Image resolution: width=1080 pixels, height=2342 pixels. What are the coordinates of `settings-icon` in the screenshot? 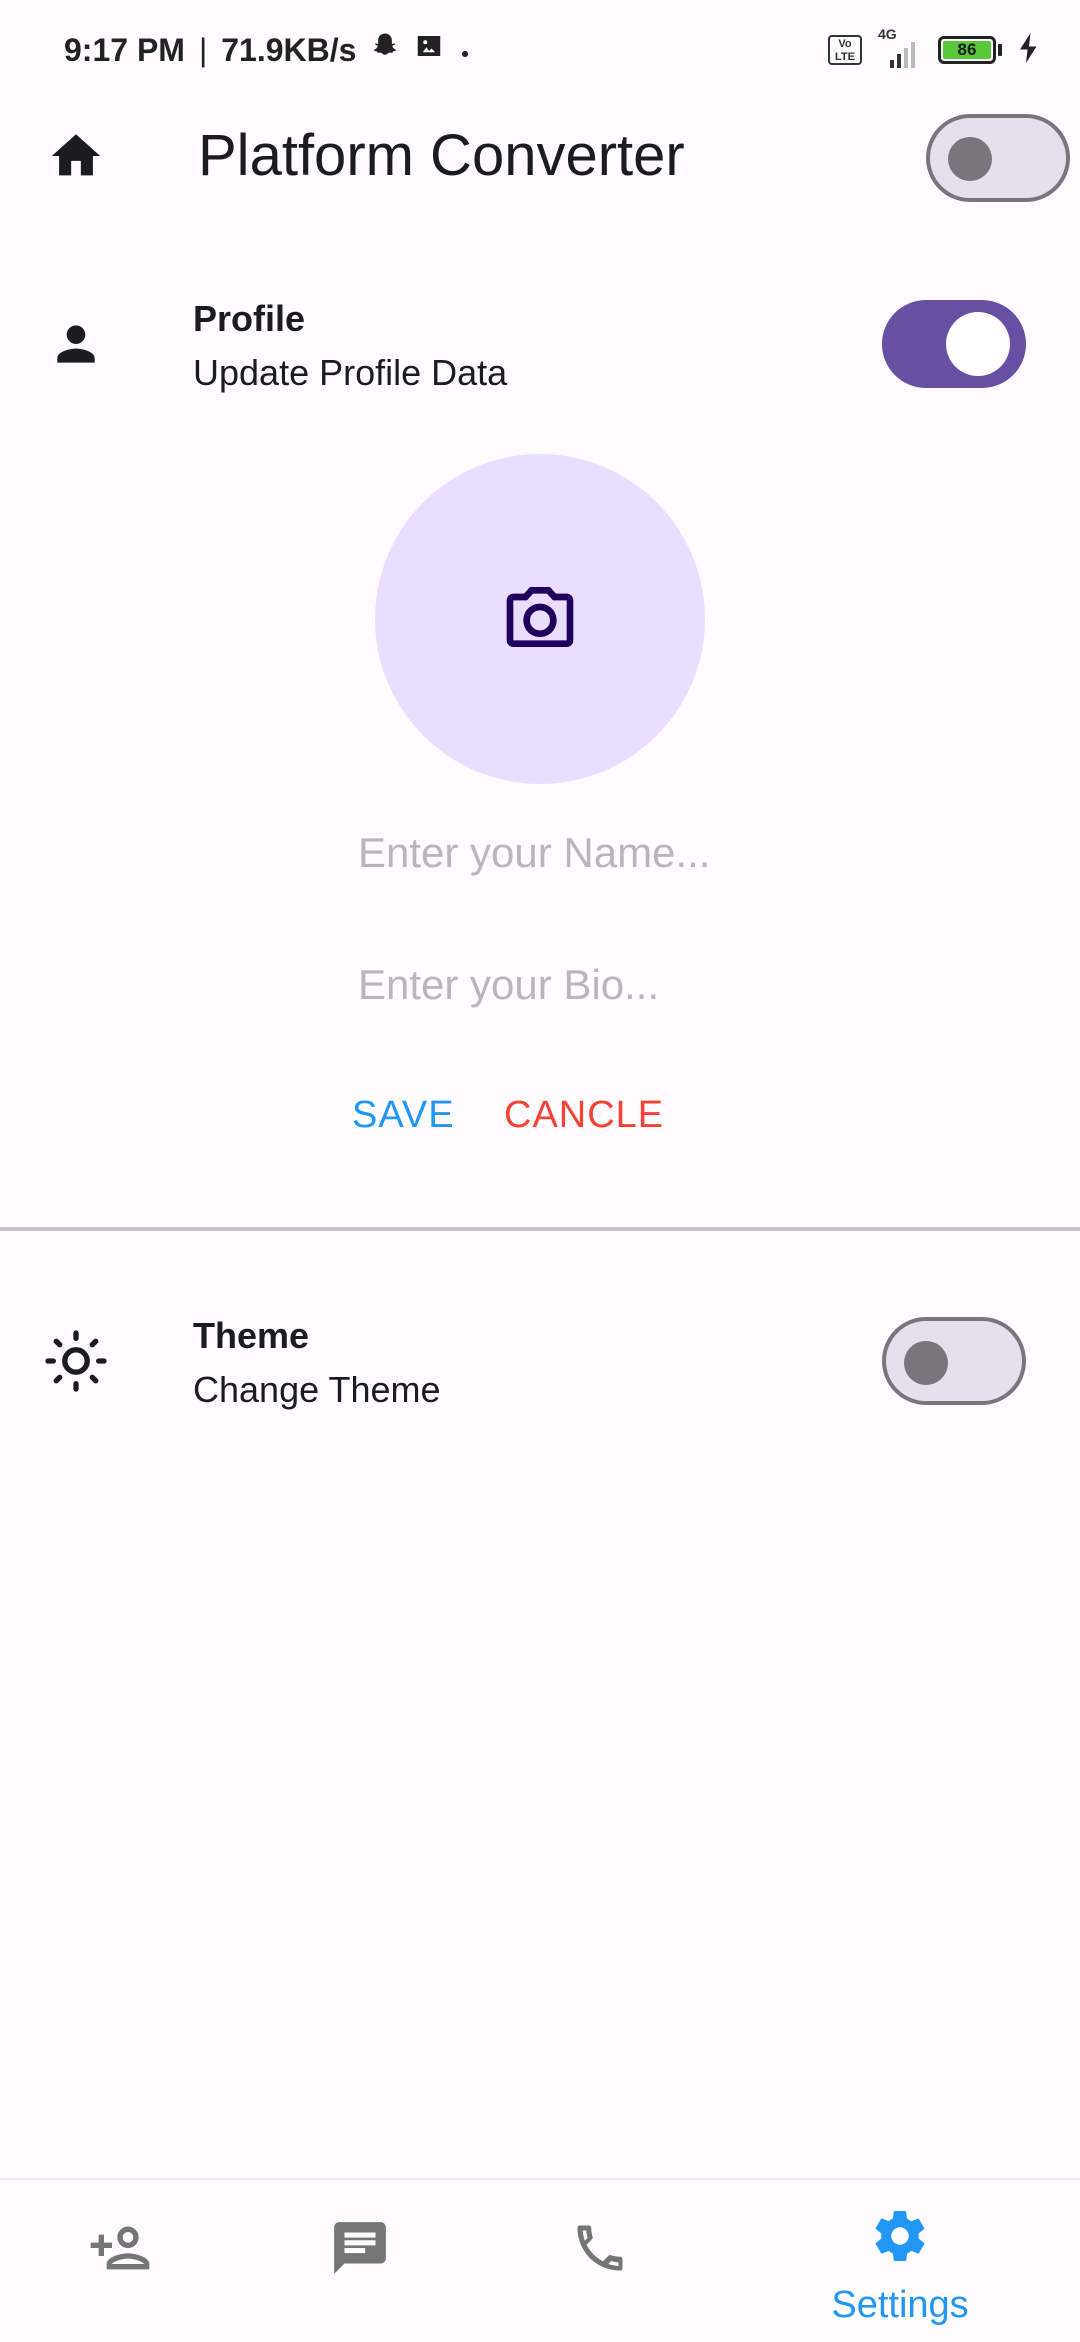 It's located at (900, 2236).